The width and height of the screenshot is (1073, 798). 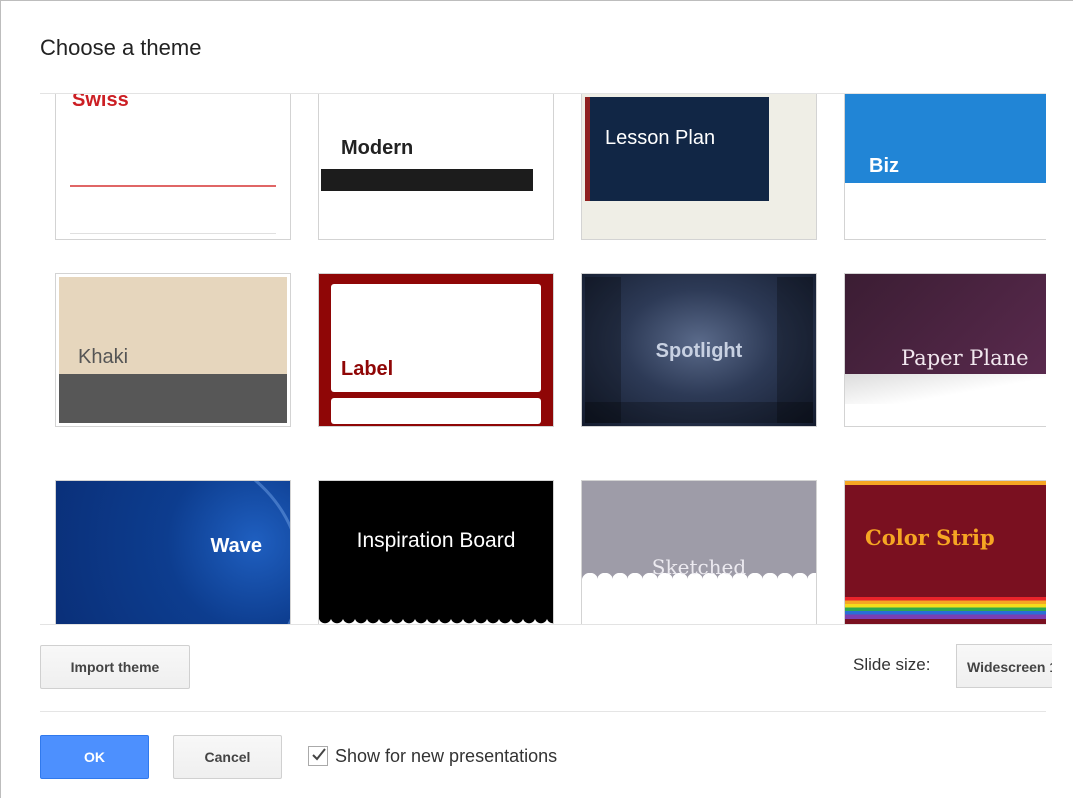 What do you see at coordinates (945, 608) in the screenshot?
I see `rainbow-stripes` at bounding box center [945, 608].